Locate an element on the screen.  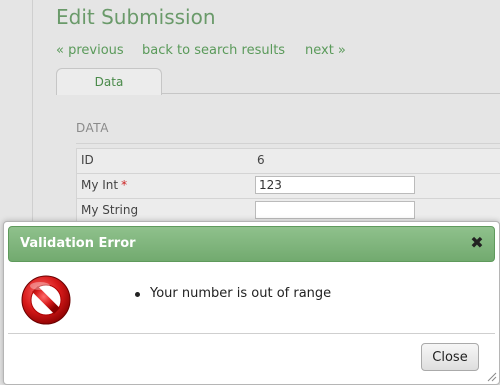
dialog-header: Validation Error ✖ is located at coordinates (251, 244).